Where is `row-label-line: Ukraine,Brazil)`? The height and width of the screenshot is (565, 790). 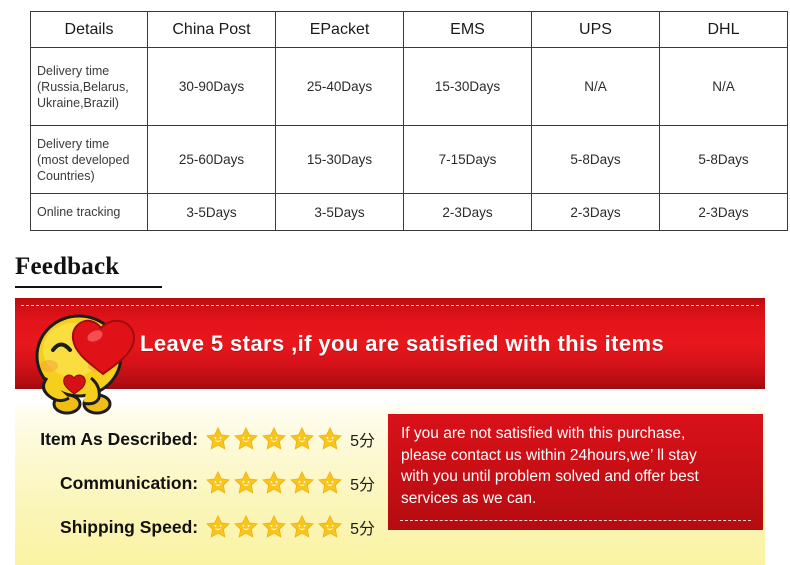
row-label-line: Ukraine,Brazil) is located at coordinates (78, 102).